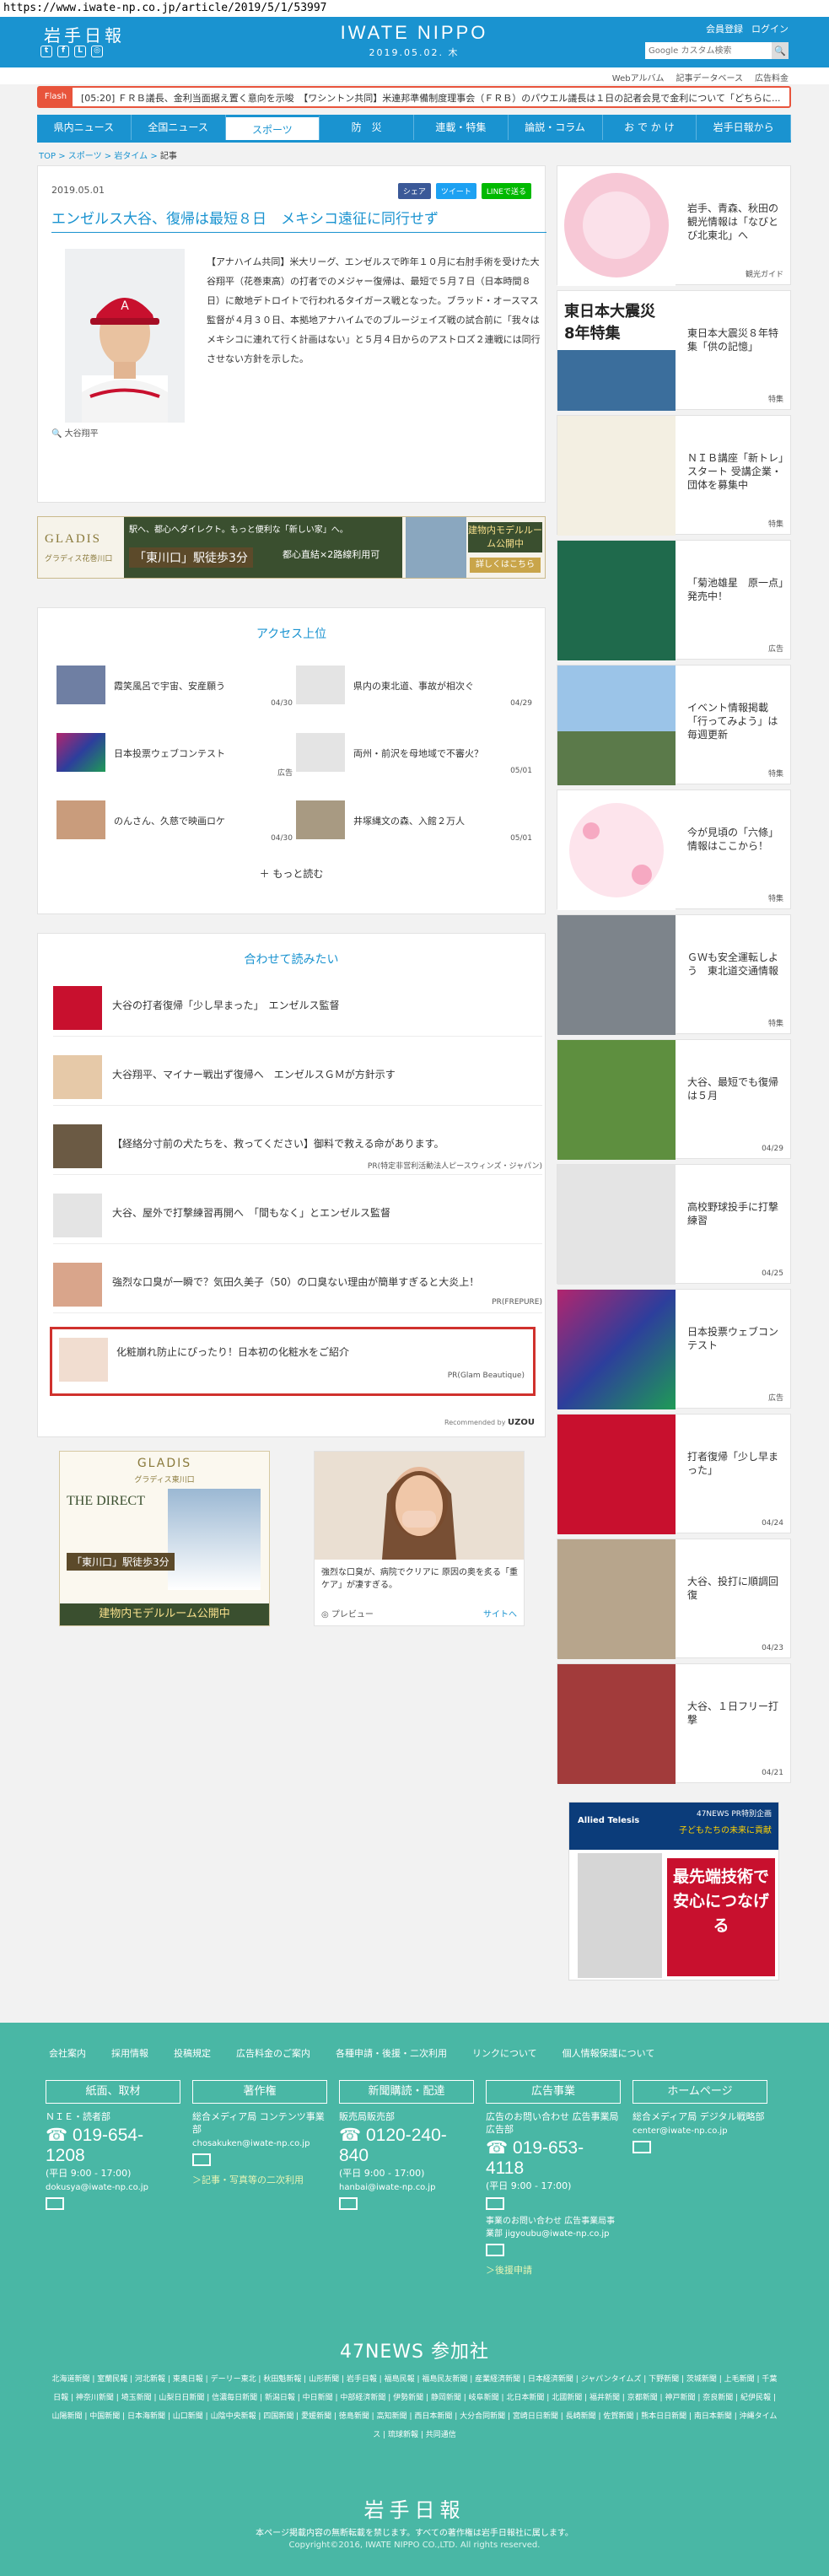 This screenshot has width=829, height=2576. What do you see at coordinates (175, 824) in the screenshot?
I see `access-item: のんさん、久慈で映画ロケ 04/30` at bounding box center [175, 824].